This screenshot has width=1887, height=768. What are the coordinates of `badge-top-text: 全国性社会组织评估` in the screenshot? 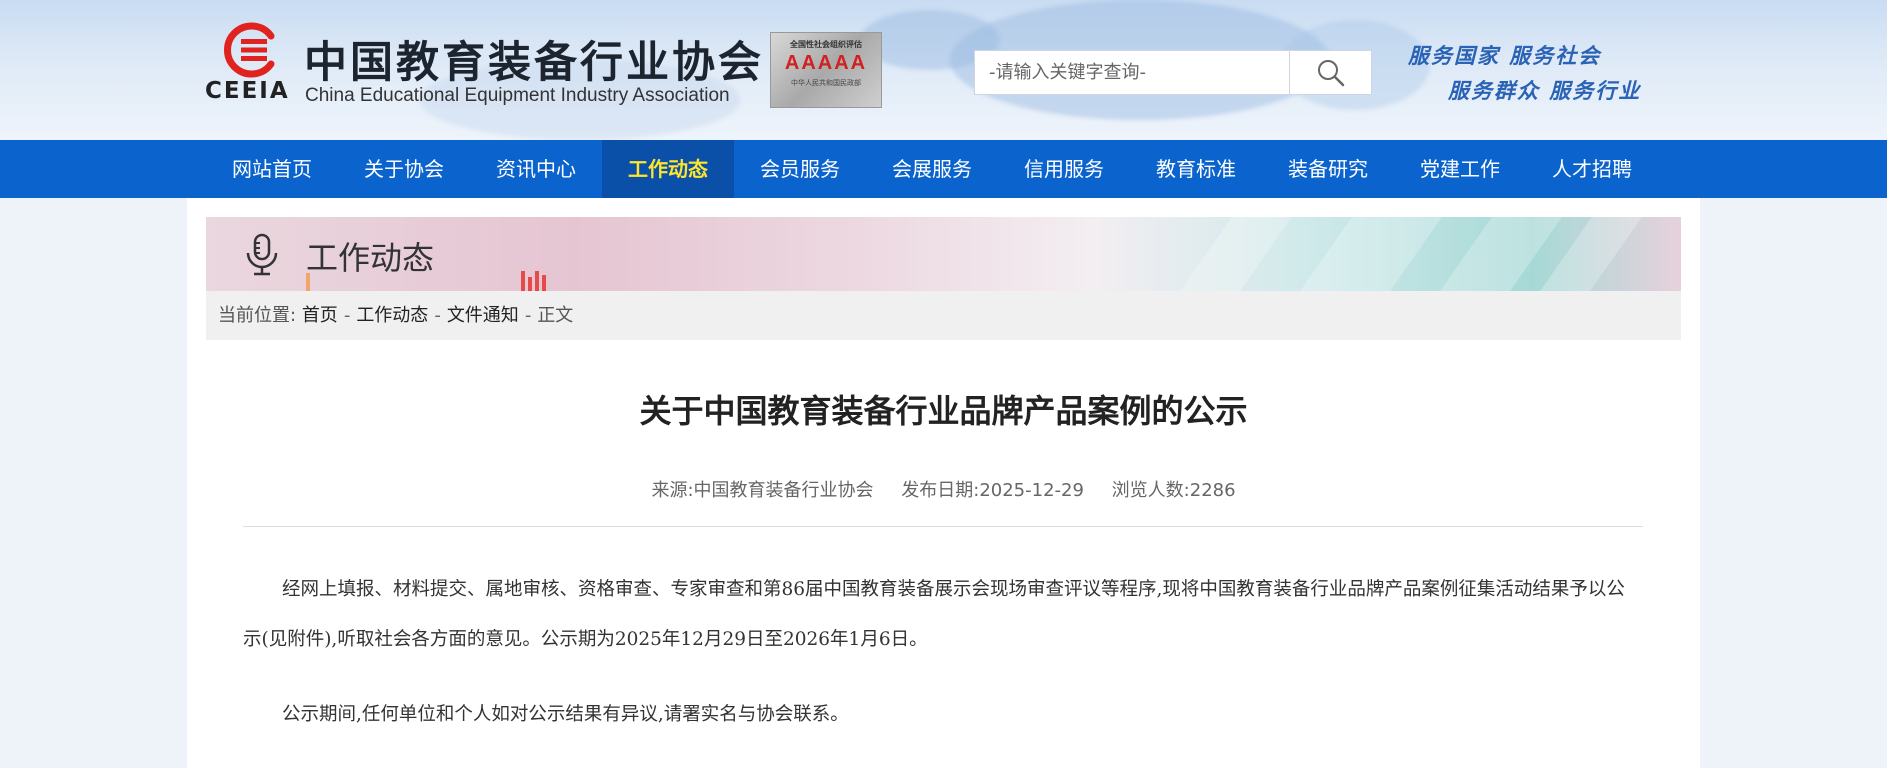 It's located at (826, 44).